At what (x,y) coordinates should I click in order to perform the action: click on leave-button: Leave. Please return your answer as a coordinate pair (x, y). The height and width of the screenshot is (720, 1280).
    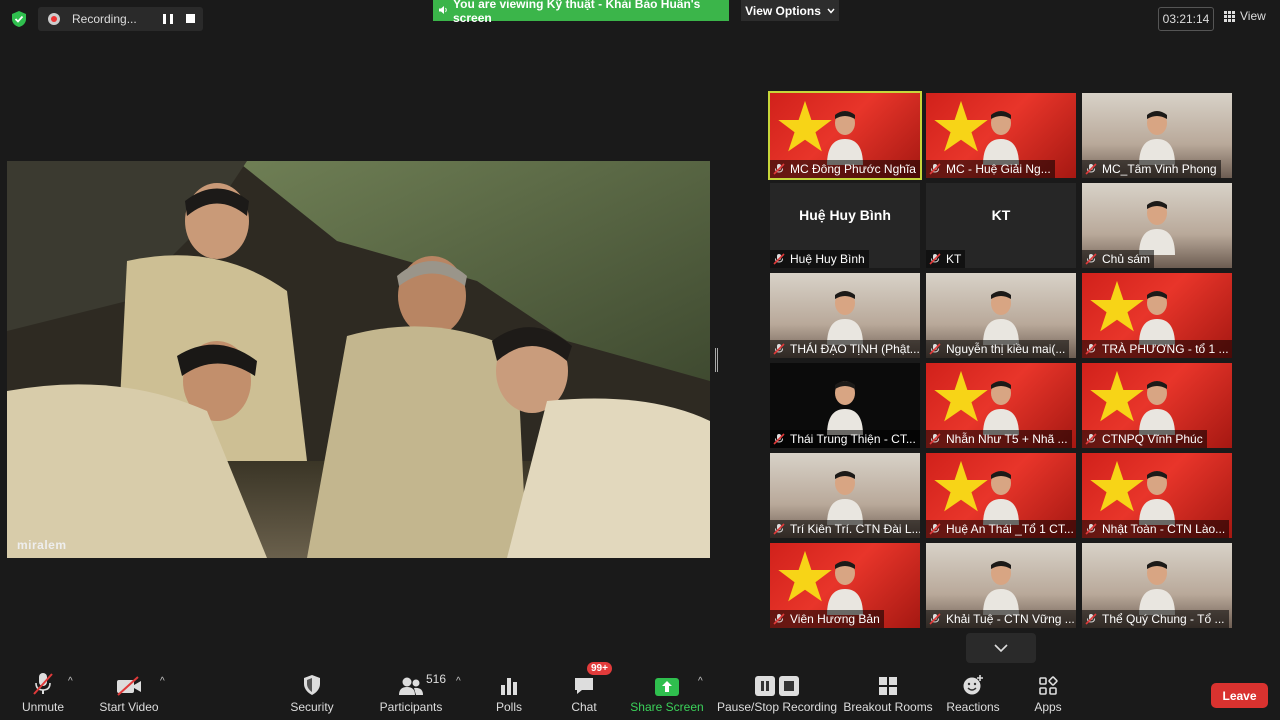
    Looking at the image, I should click on (1239, 695).